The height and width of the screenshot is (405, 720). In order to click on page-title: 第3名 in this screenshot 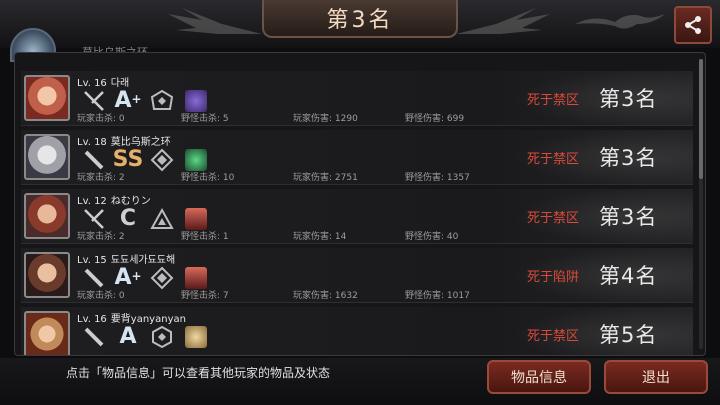, I will do `click(360, 20)`.